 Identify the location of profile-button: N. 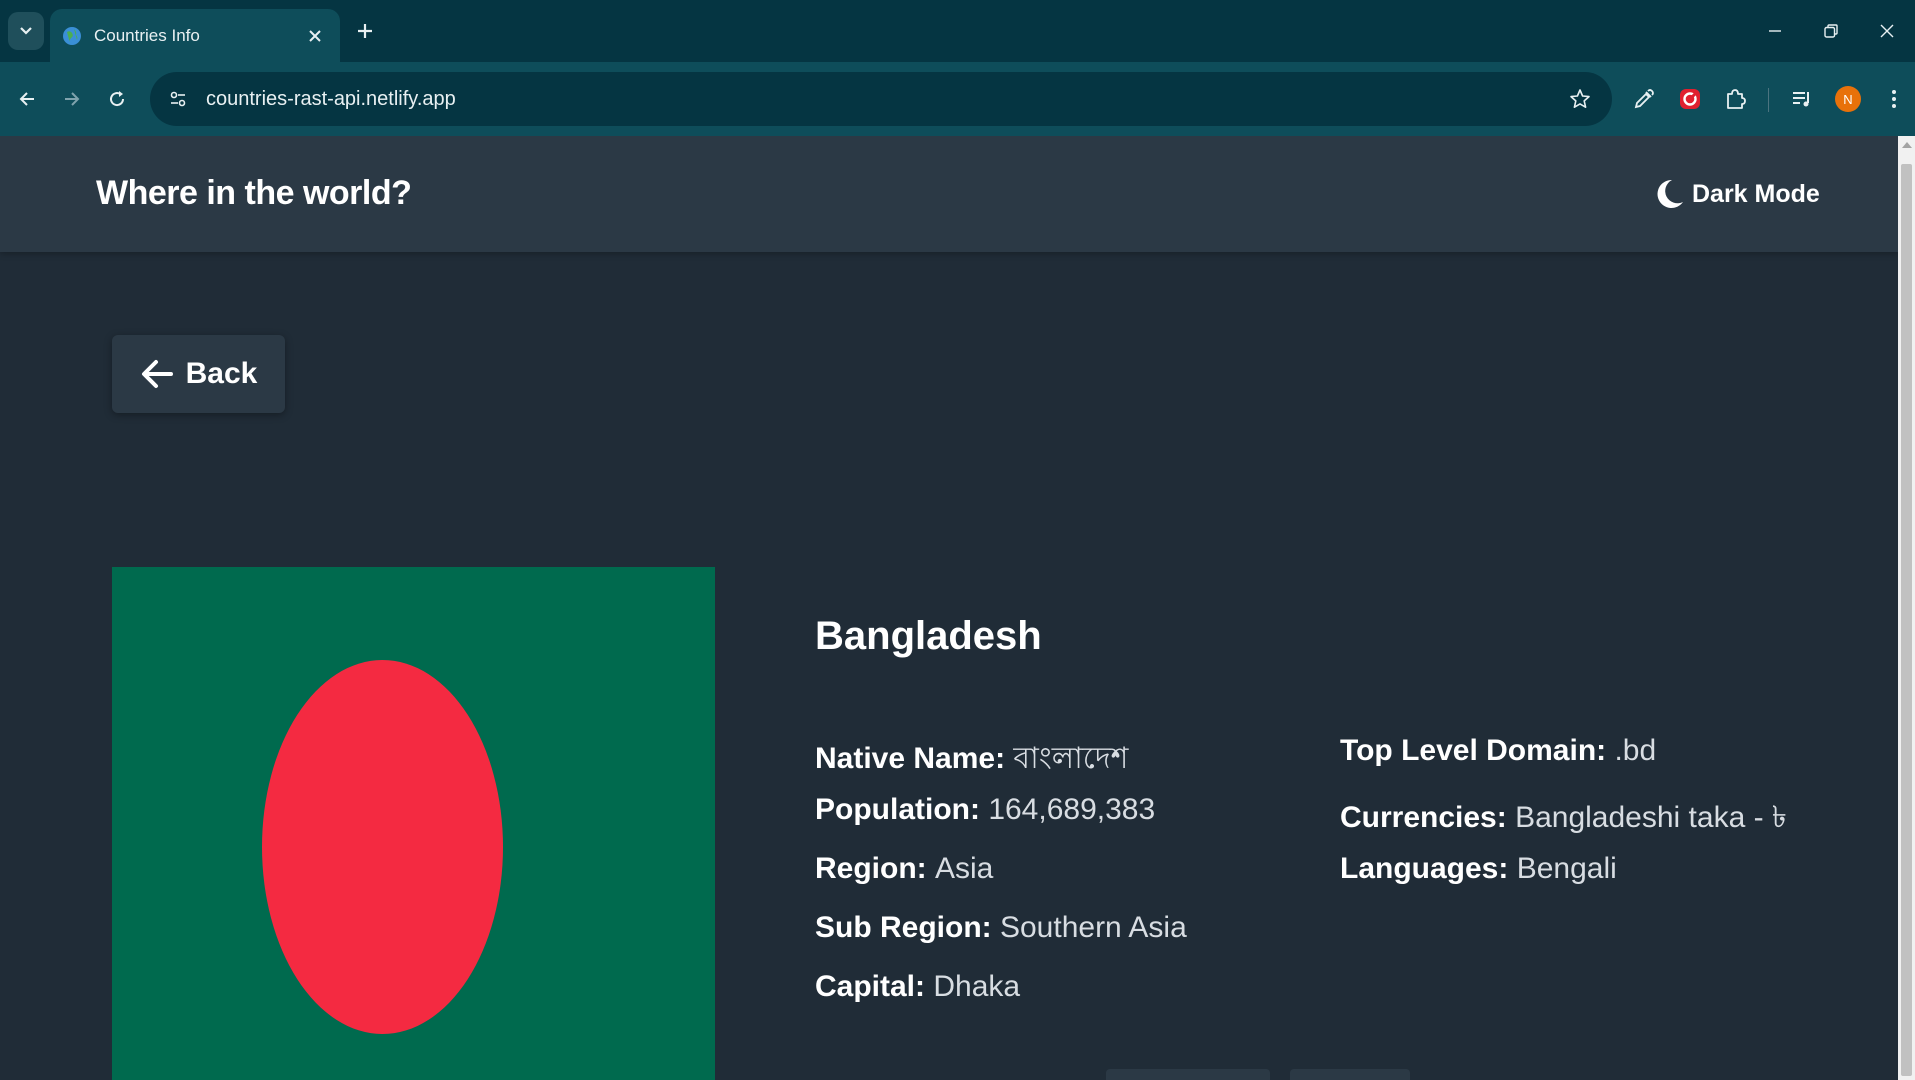
(1848, 99).